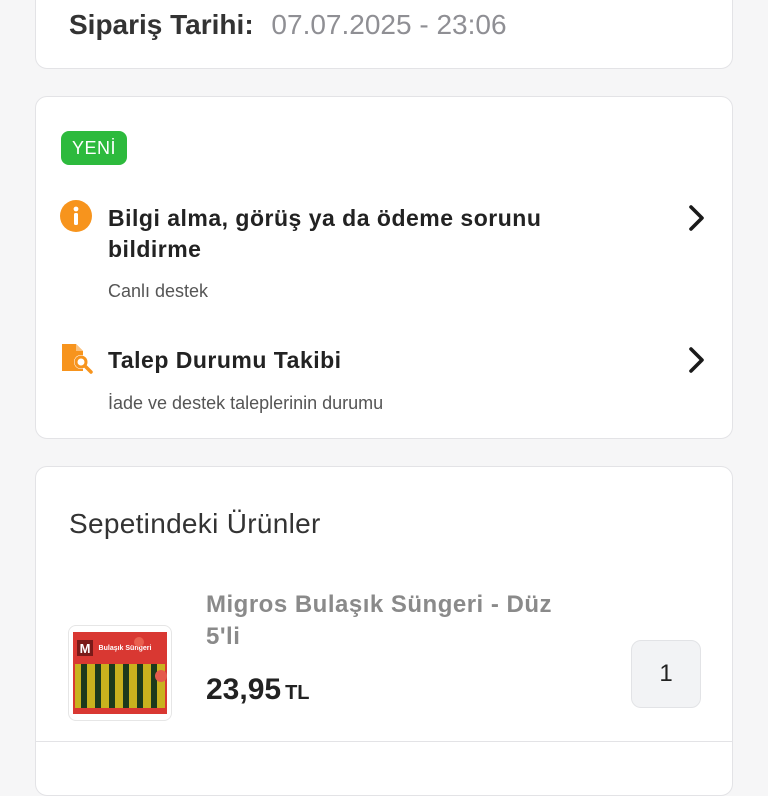 This screenshot has height=796, width=768. Describe the element at coordinates (76, 358) in the screenshot. I see `document-search-icon` at that location.